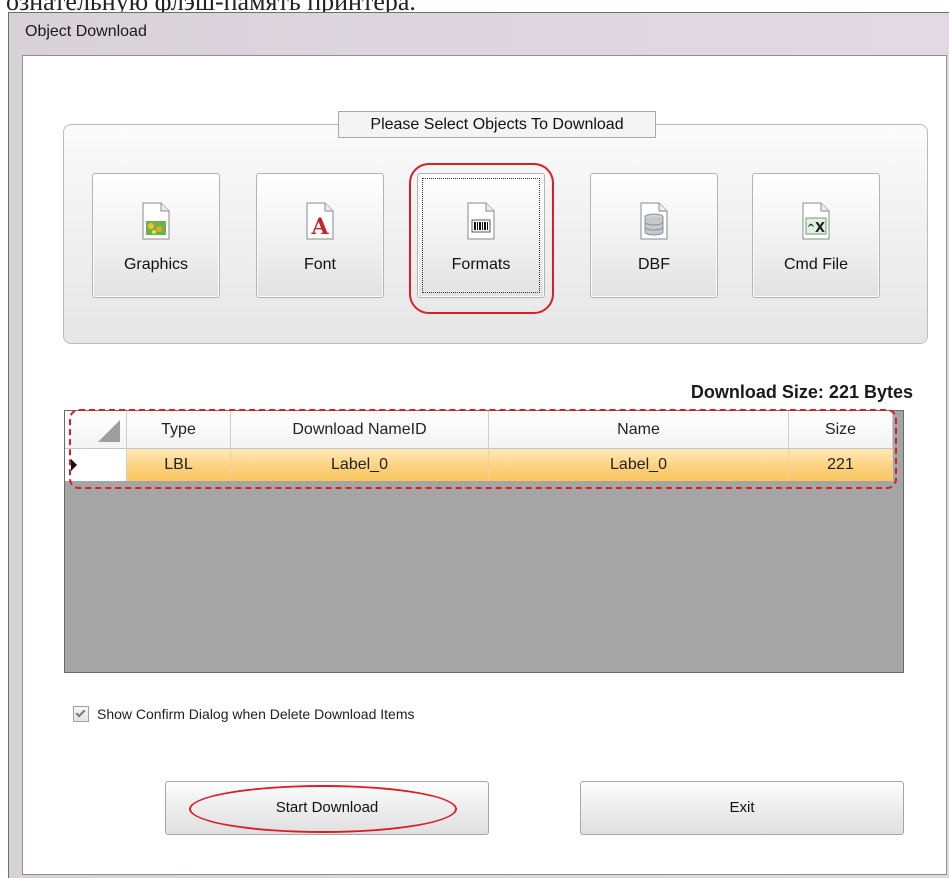 The image size is (949, 878). I want to click on group-title: Please Select Objects To Download, so click(497, 124).